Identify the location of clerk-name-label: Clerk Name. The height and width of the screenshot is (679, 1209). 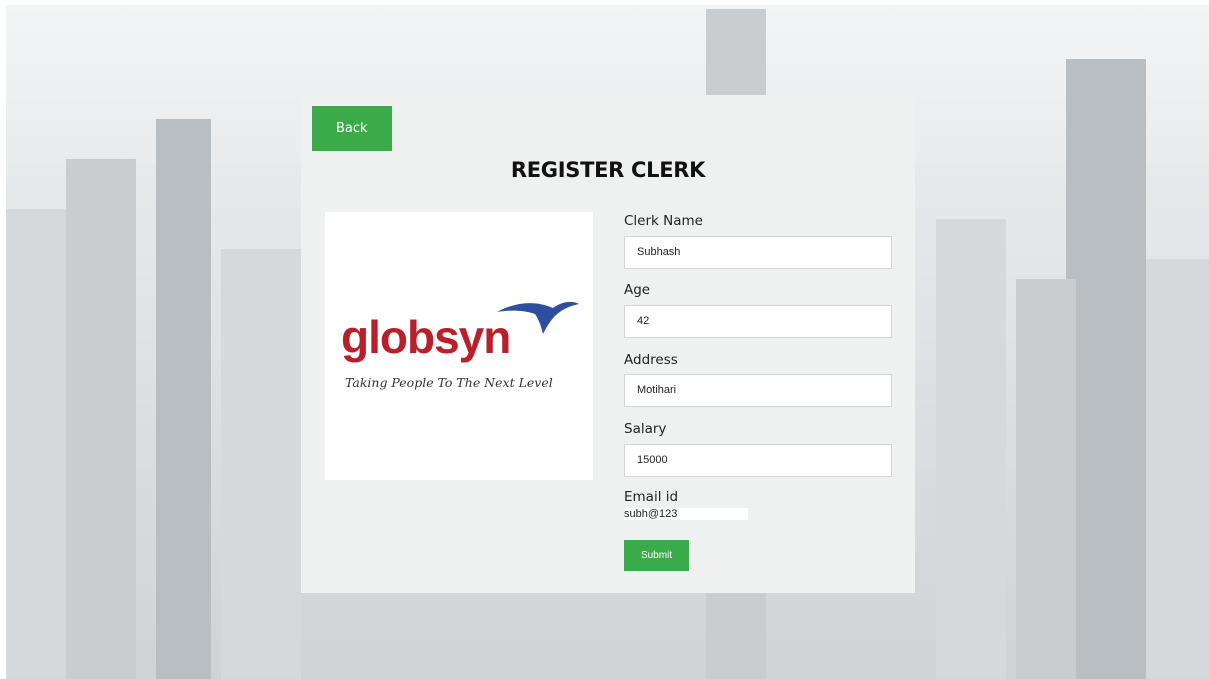
(663, 221).